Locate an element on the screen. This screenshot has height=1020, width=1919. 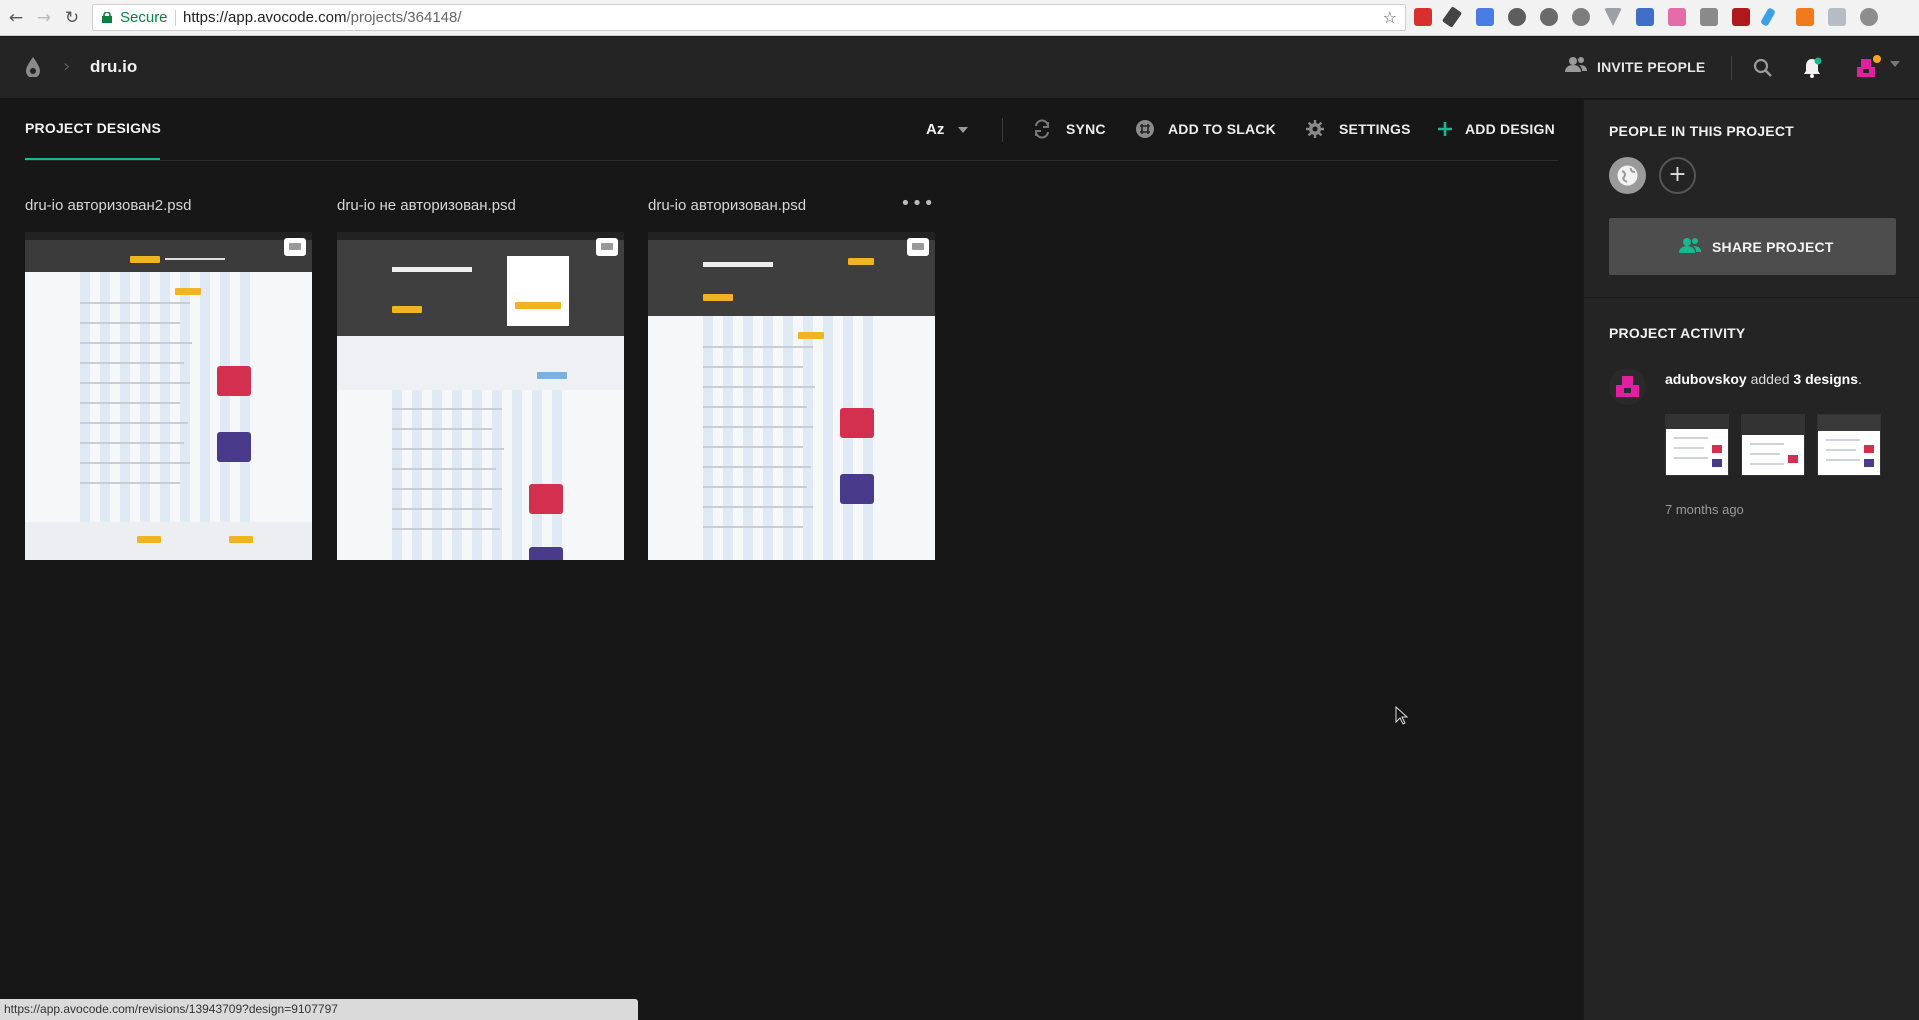
secure-label: Secure is located at coordinates (144, 17).